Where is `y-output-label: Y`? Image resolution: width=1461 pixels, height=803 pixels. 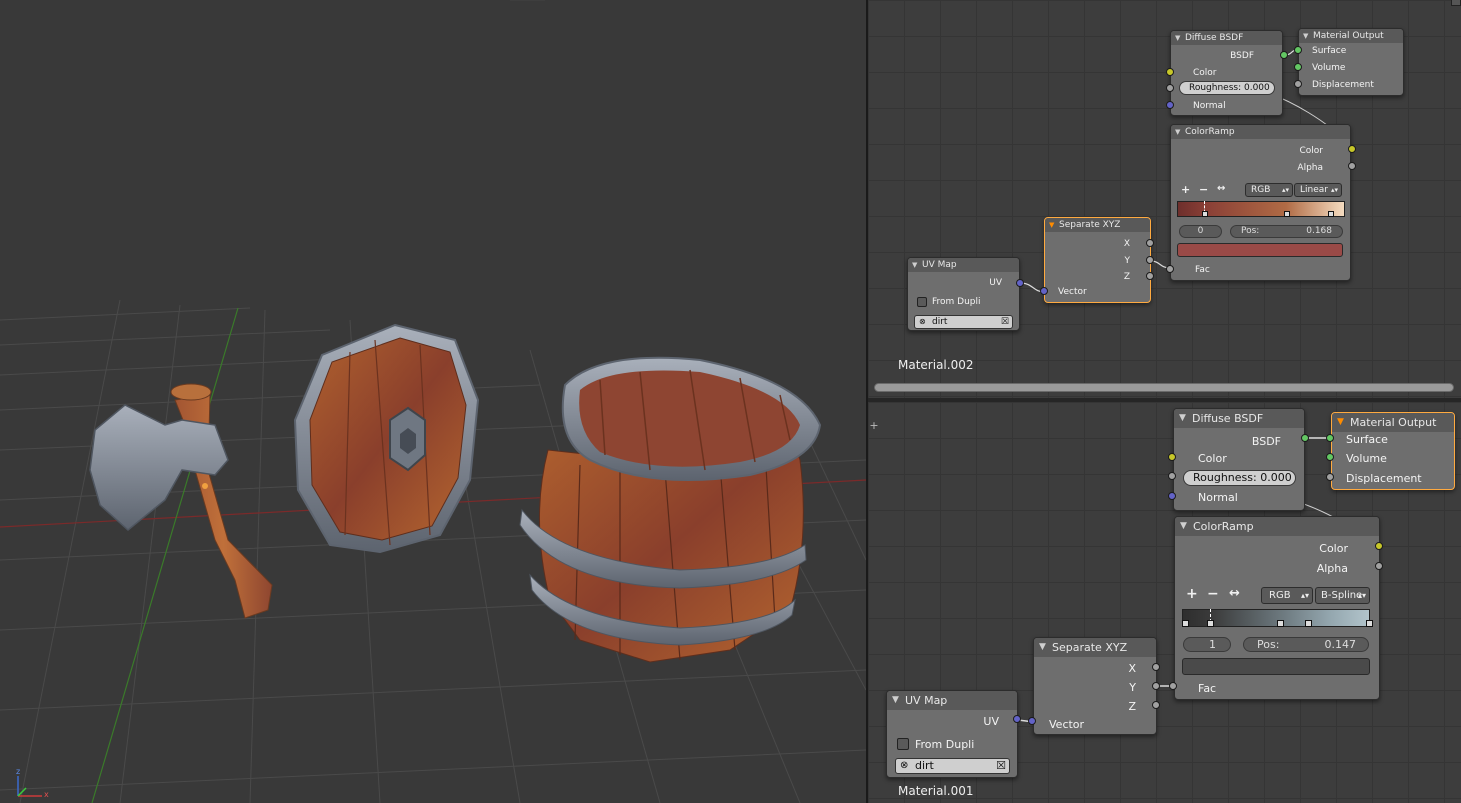
y-output-label: Y is located at coordinates (1127, 261).